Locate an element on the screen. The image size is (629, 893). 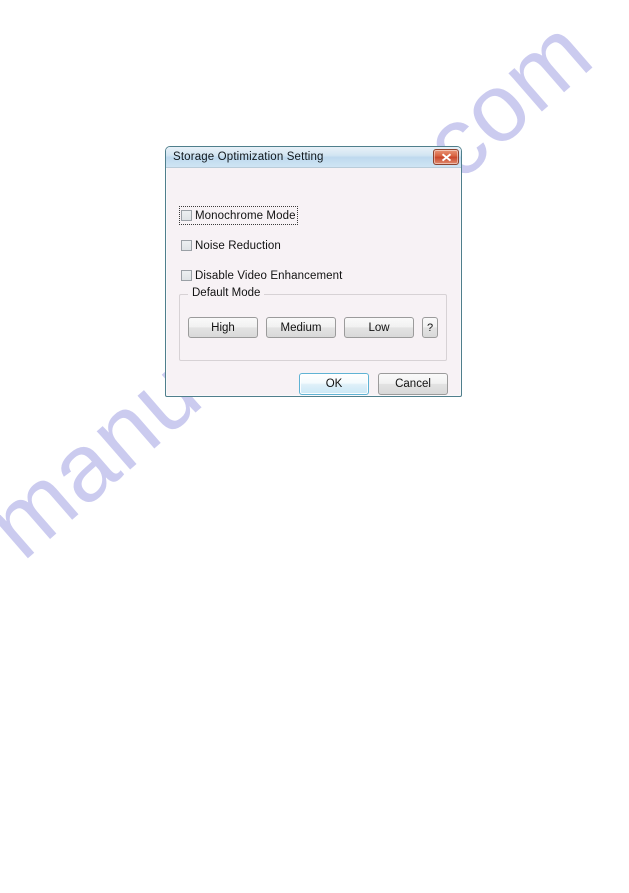
dialog-footer-buttons: OK Cancel is located at coordinates (373, 384).